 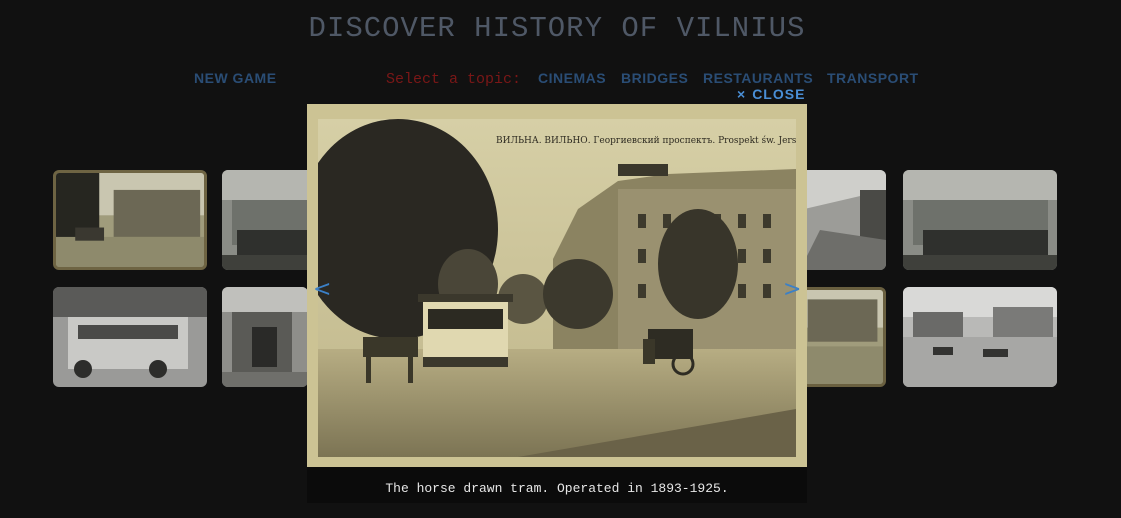 What do you see at coordinates (779, 94) in the screenshot?
I see `close-label: CLOSE` at bounding box center [779, 94].